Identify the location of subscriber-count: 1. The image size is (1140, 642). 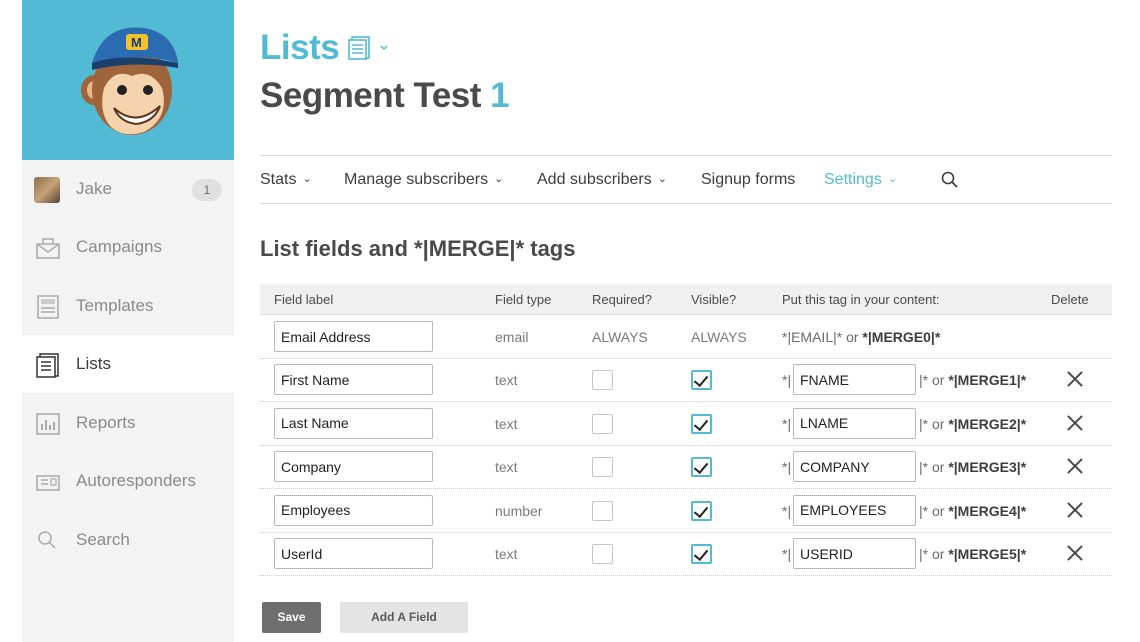
(500, 95).